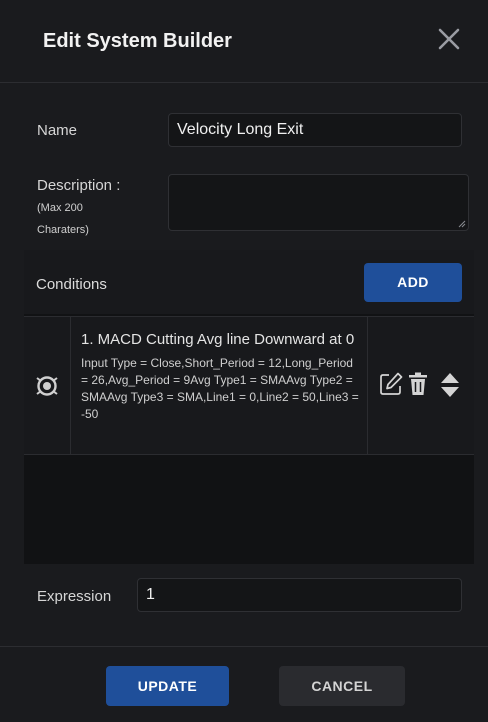 The image size is (488, 722). I want to click on condition-actions, so click(421, 385).